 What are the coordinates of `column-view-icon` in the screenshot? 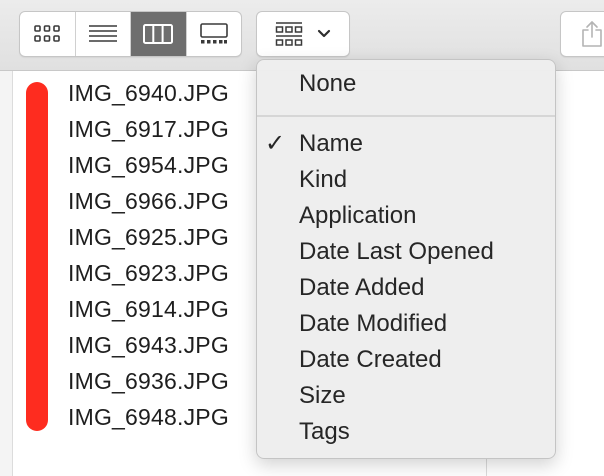 It's located at (158, 34).